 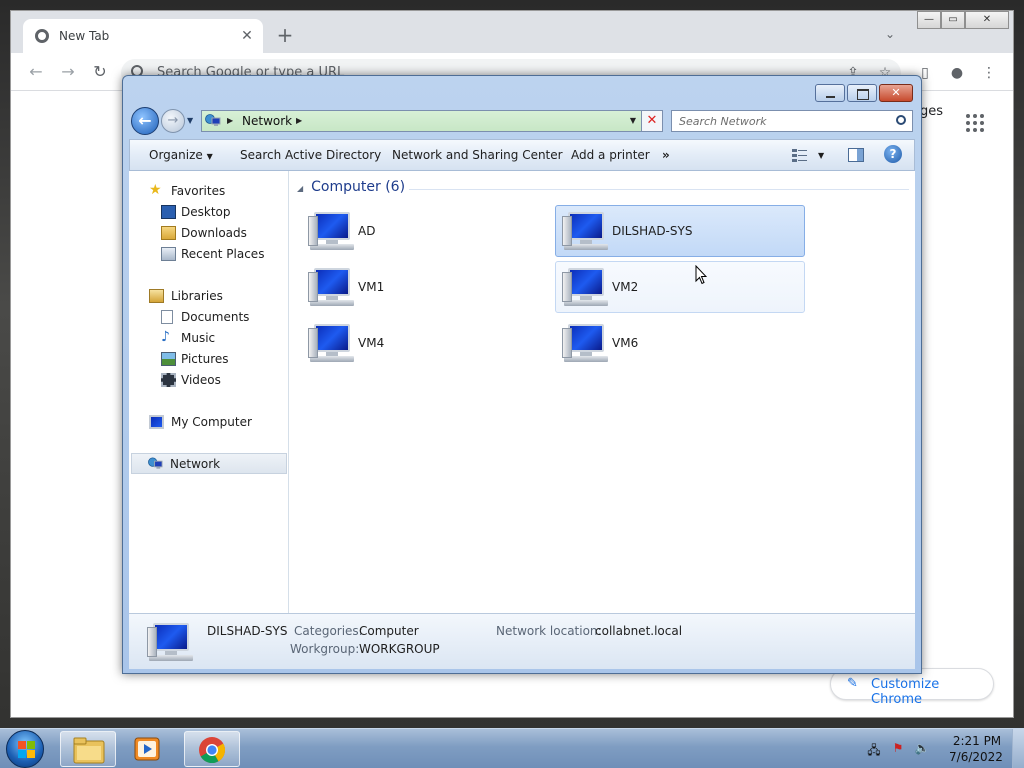 What do you see at coordinates (247, 36) in the screenshot?
I see `tab-close-icon: ✕` at bounding box center [247, 36].